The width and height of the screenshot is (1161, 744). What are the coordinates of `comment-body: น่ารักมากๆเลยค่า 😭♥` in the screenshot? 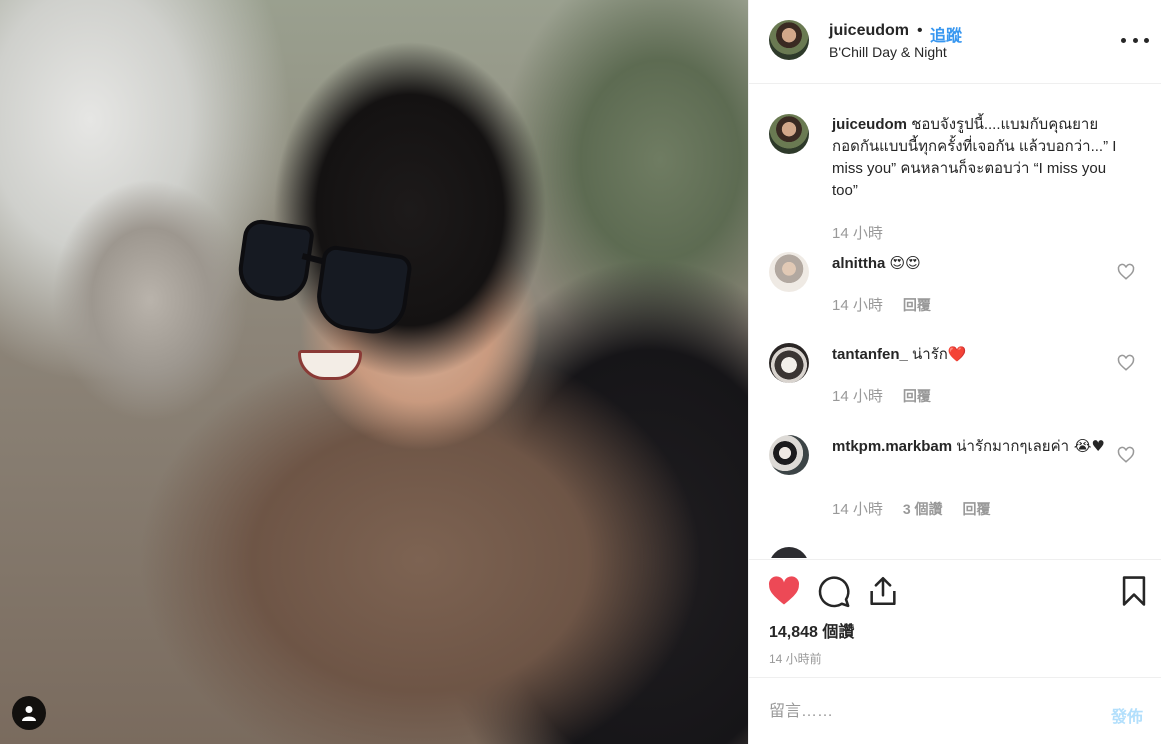 It's located at (1030, 446).